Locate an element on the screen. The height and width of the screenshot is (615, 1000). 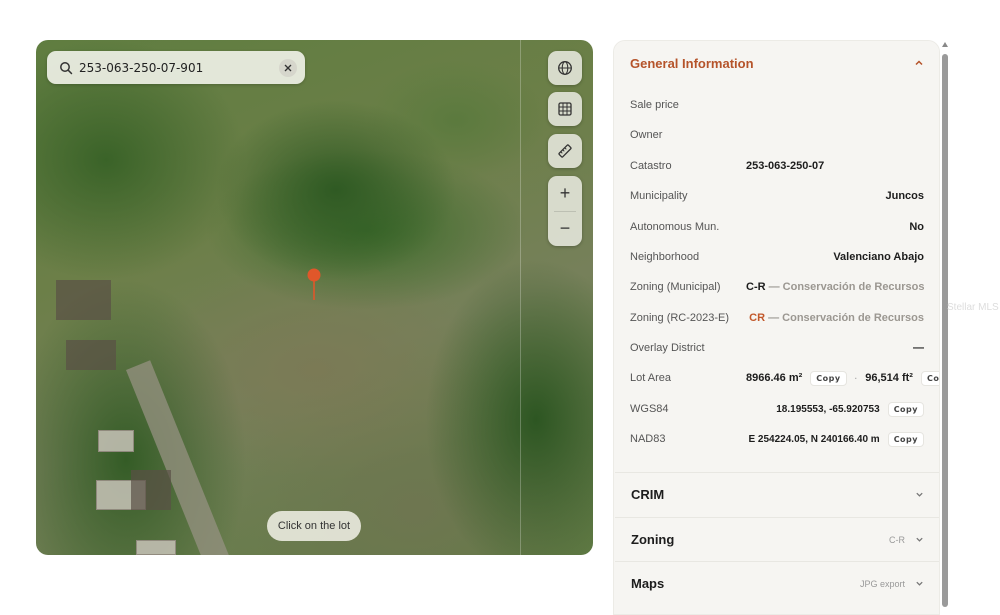
neighborhood-value: Valenciano Abajo is located at coordinates (878, 257).